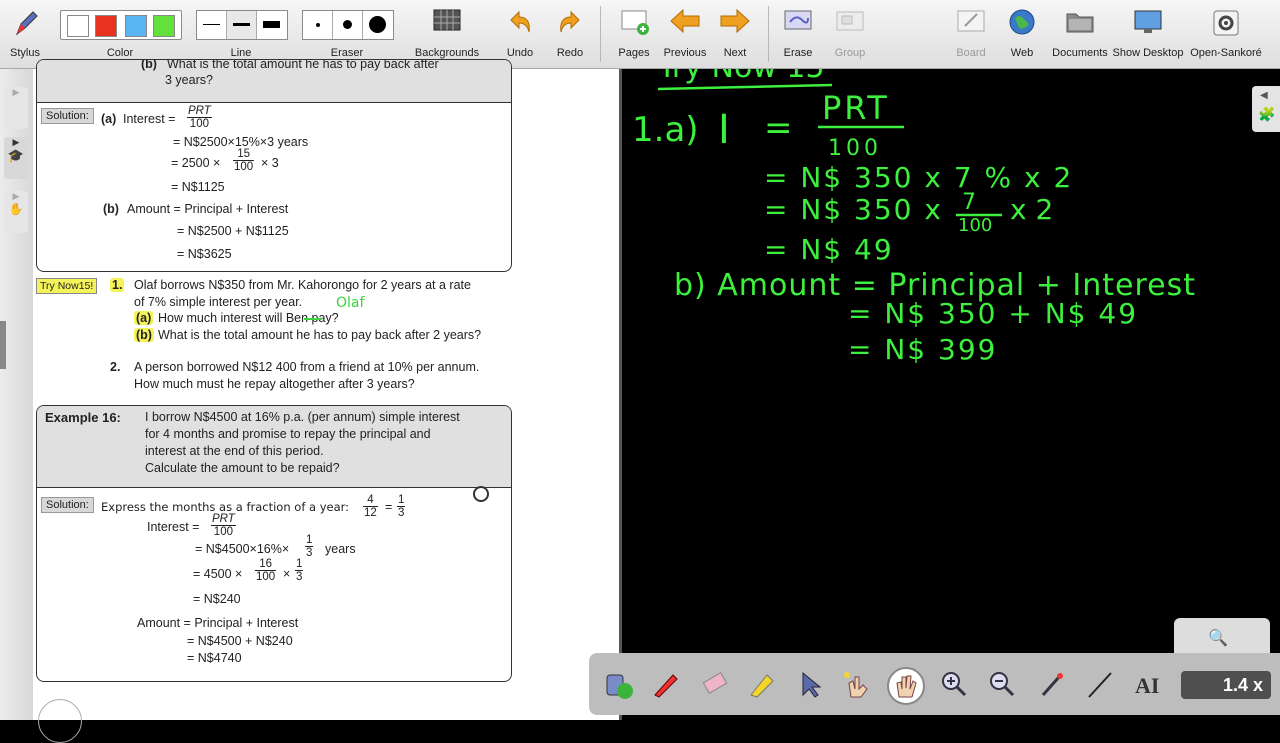  I want to click on board-equals: =, so click(778, 128).